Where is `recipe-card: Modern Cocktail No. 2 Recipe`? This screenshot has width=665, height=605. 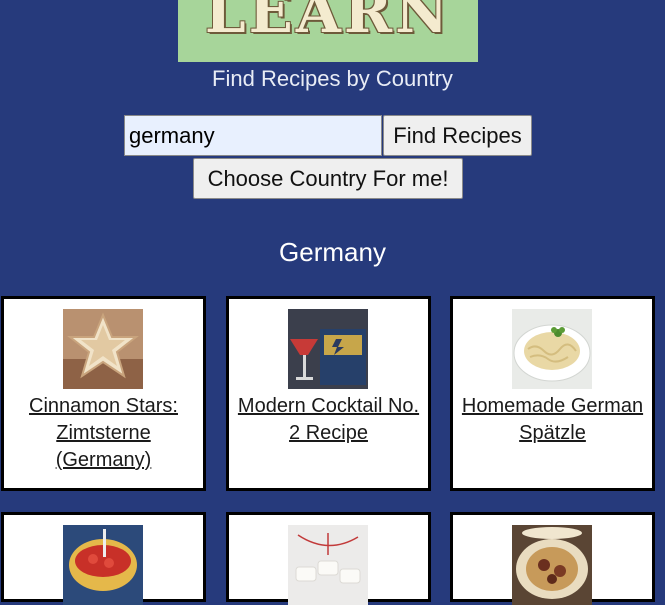 recipe-card: Modern Cocktail No. 2 Recipe is located at coordinates (328, 393).